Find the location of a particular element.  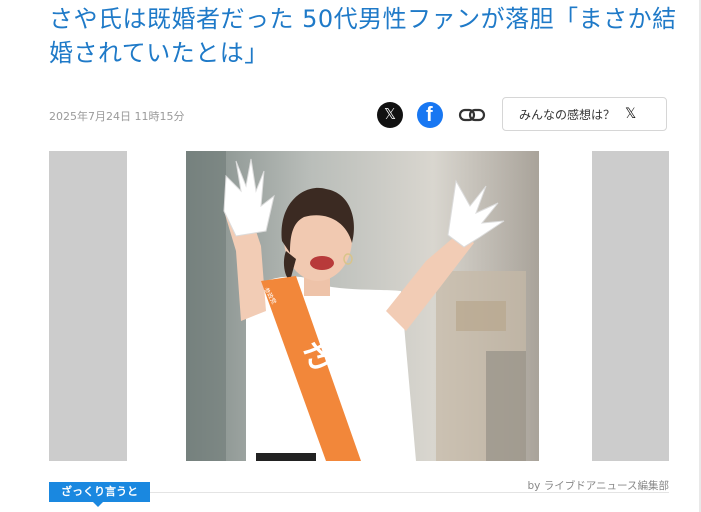

link-icon is located at coordinates (472, 115).